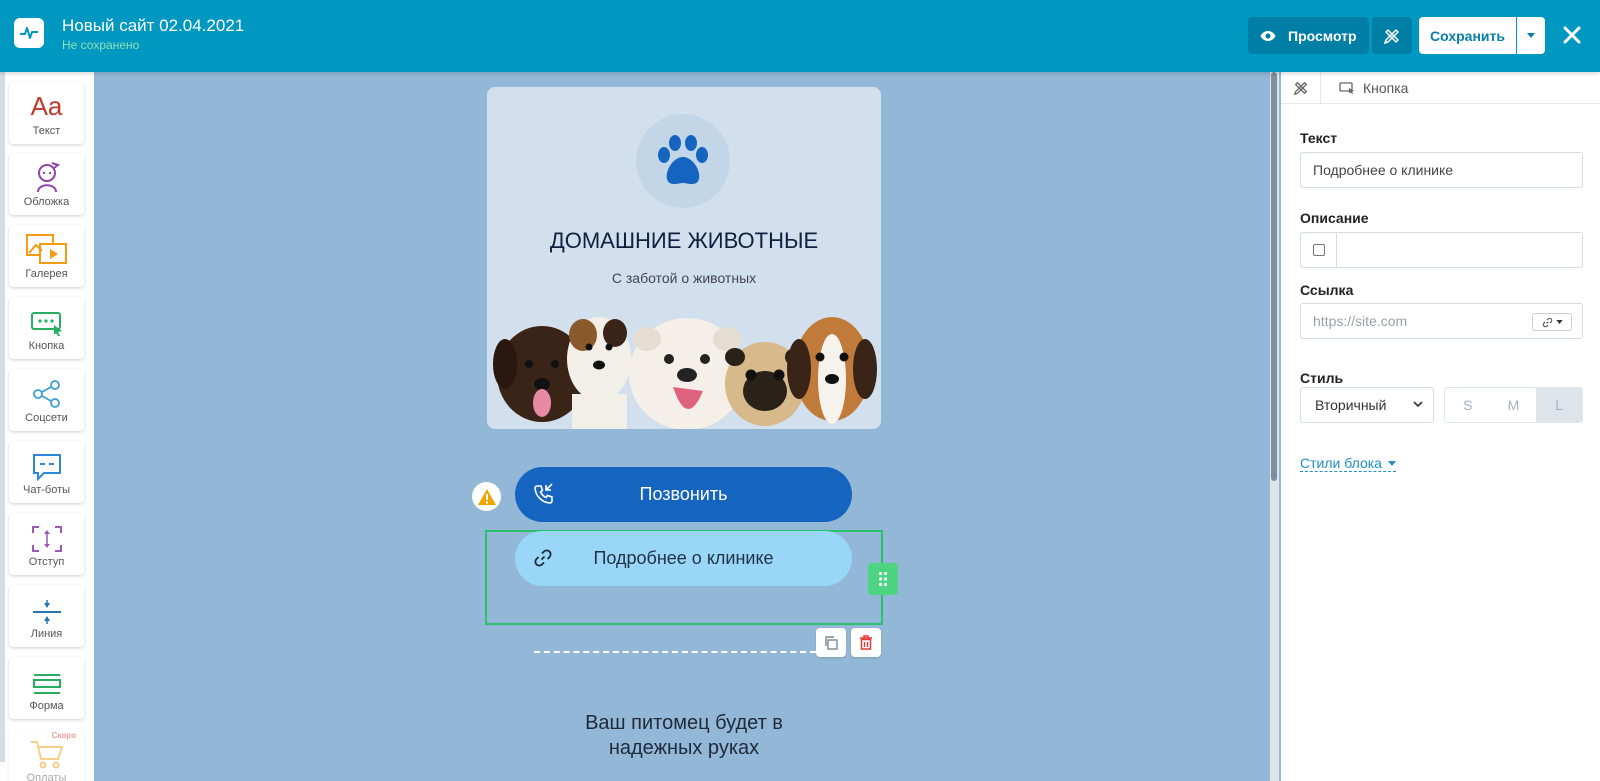 Image resolution: width=1600 pixels, height=781 pixels. Describe the element at coordinates (1327, 290) in the screenshot. I see `link-label: Ссылка` at that location.